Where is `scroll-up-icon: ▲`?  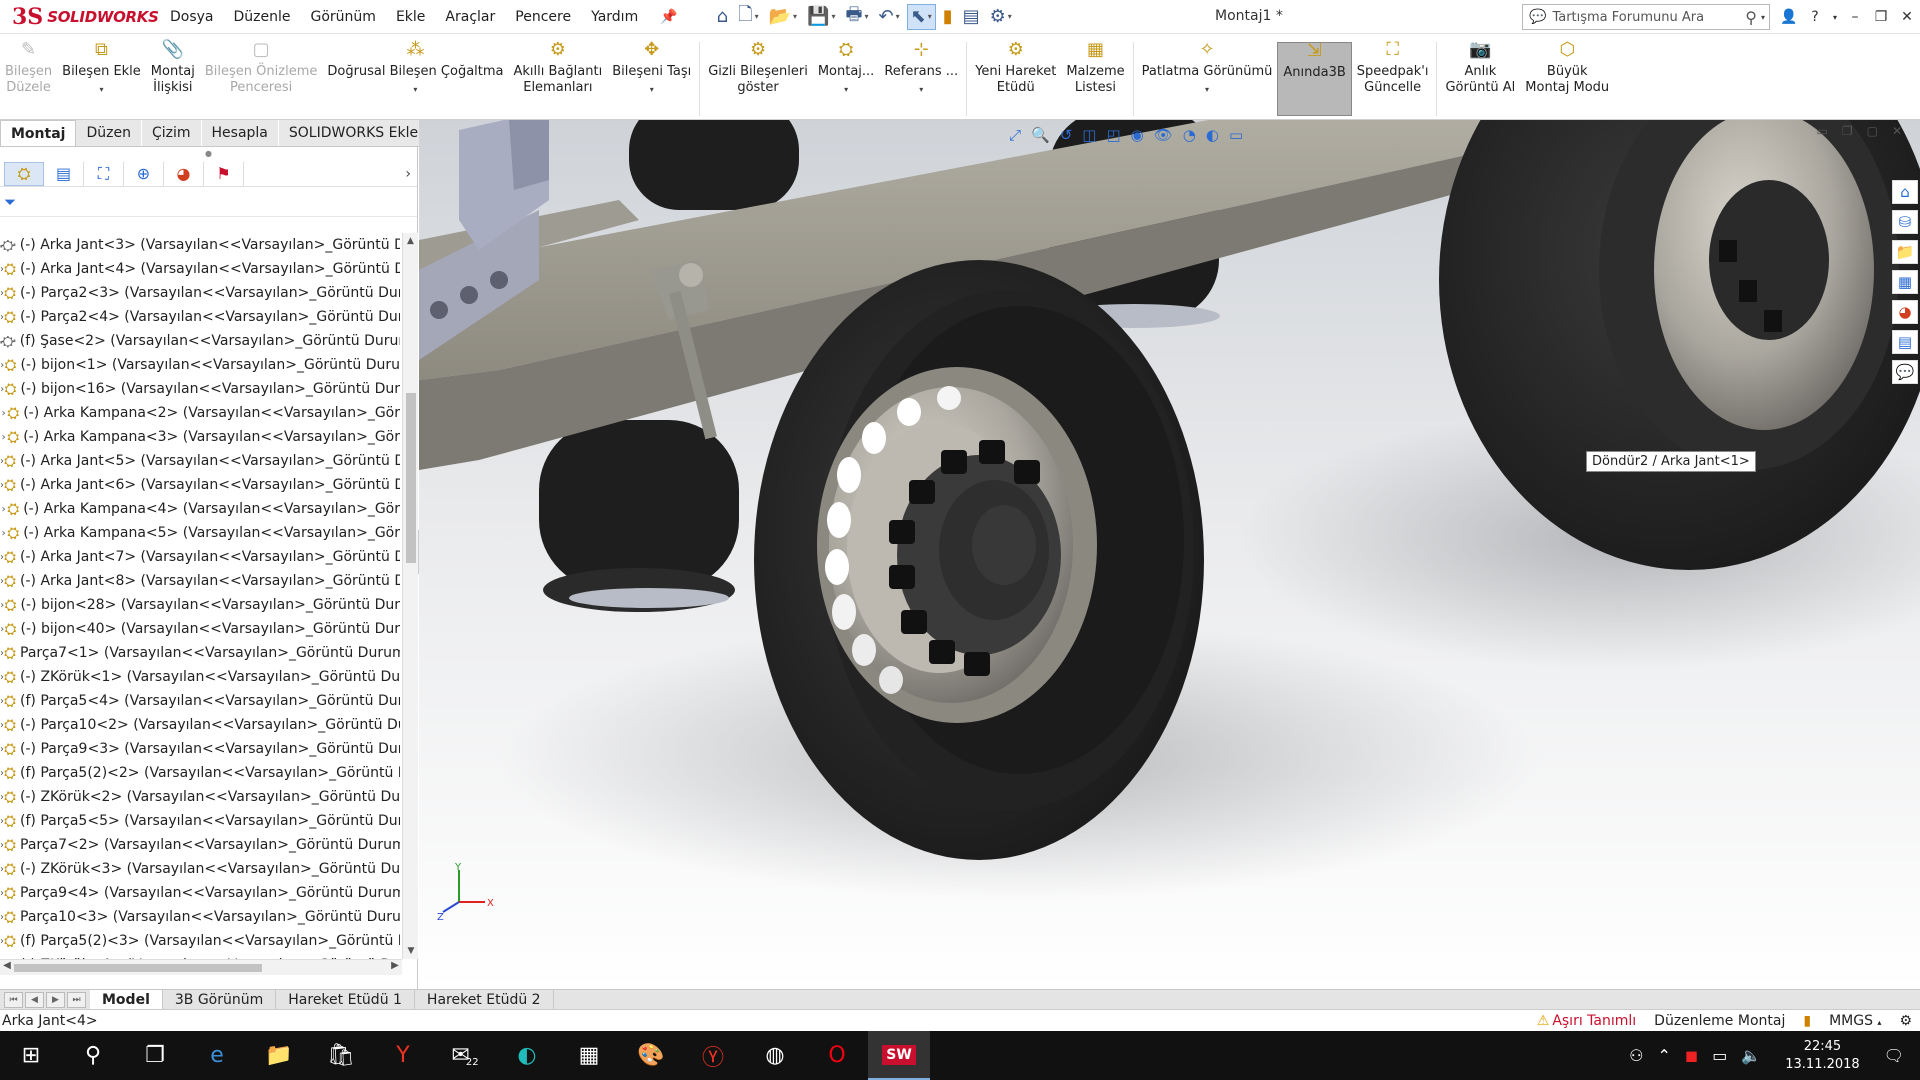
scroll-up-icon: ▲ is located at coordinates (410, 241).